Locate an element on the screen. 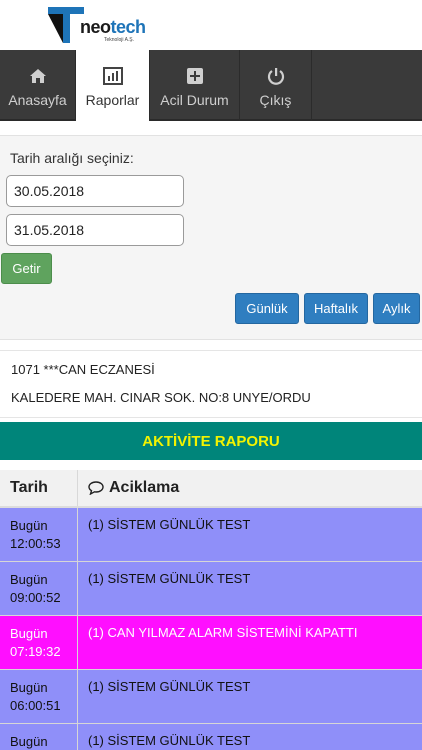 The height and width of the screenshot is (750, 422). table-row: Bugün 06:00:51 (1) SİSTEM GÜNLÜK TEST is located at coordinates (211, 697).